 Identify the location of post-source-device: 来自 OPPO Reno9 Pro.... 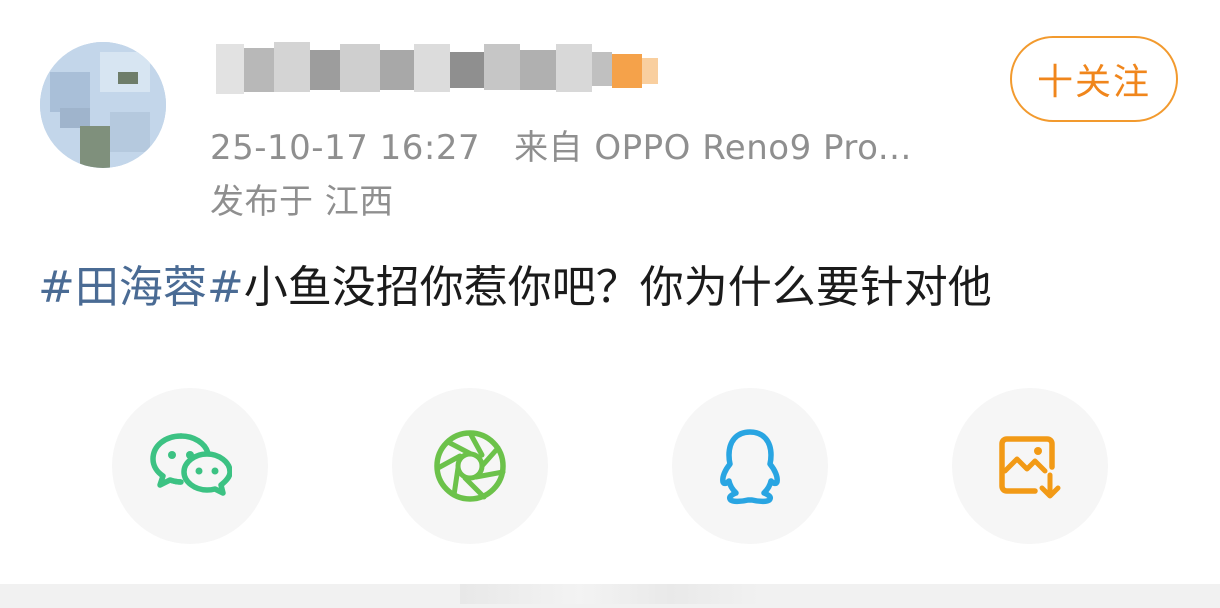
(713, 148).